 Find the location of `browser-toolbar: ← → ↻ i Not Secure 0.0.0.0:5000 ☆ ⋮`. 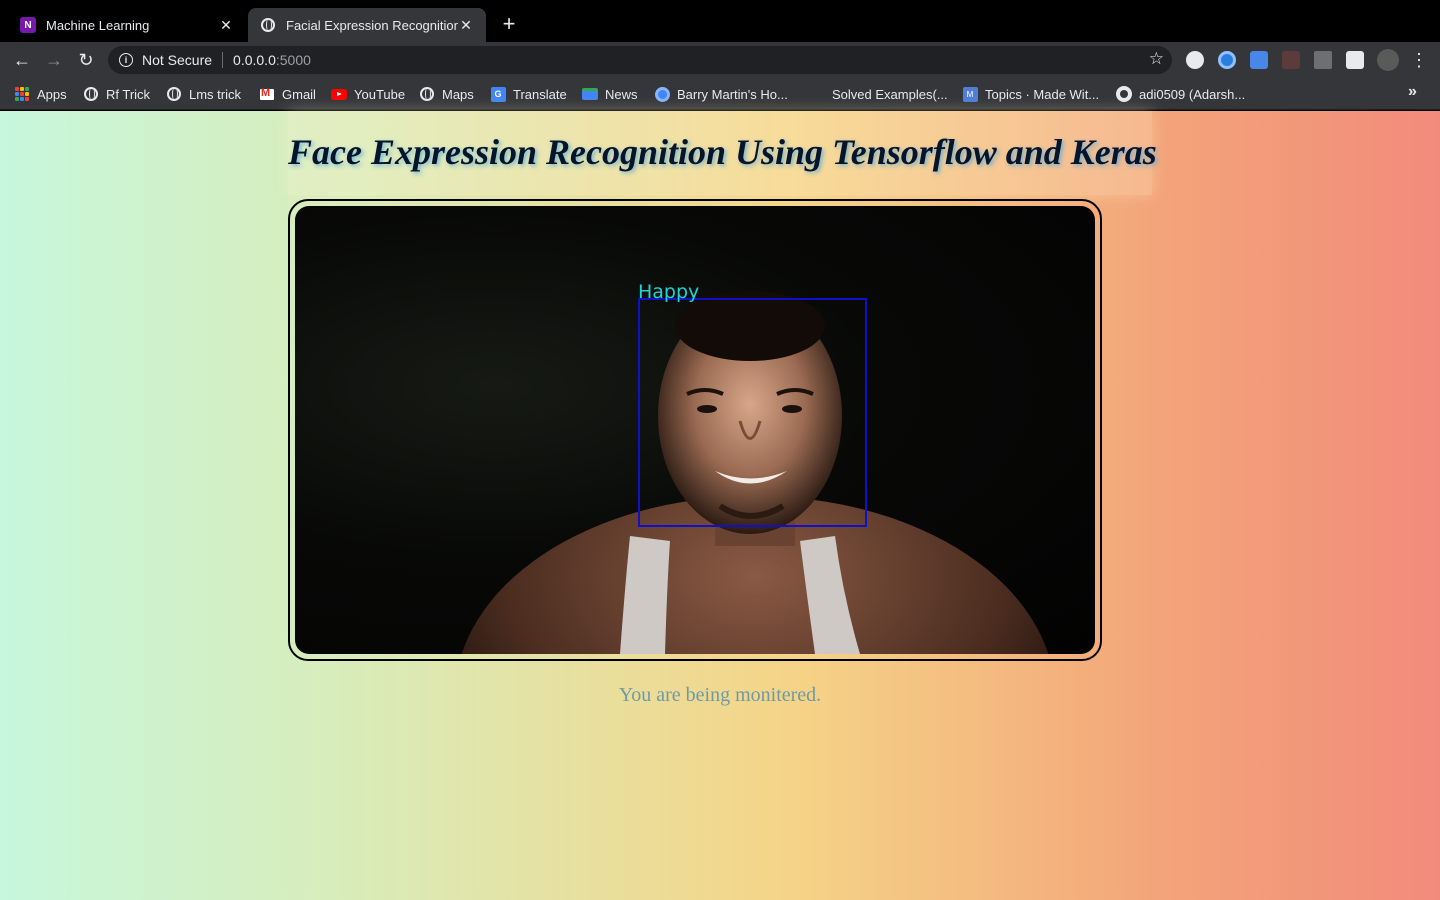

browser-toolbar: ← → ↻ i Not Secure 0.0.0.0:5000 ☆ ⋮ is located at coordinates (720, 60).